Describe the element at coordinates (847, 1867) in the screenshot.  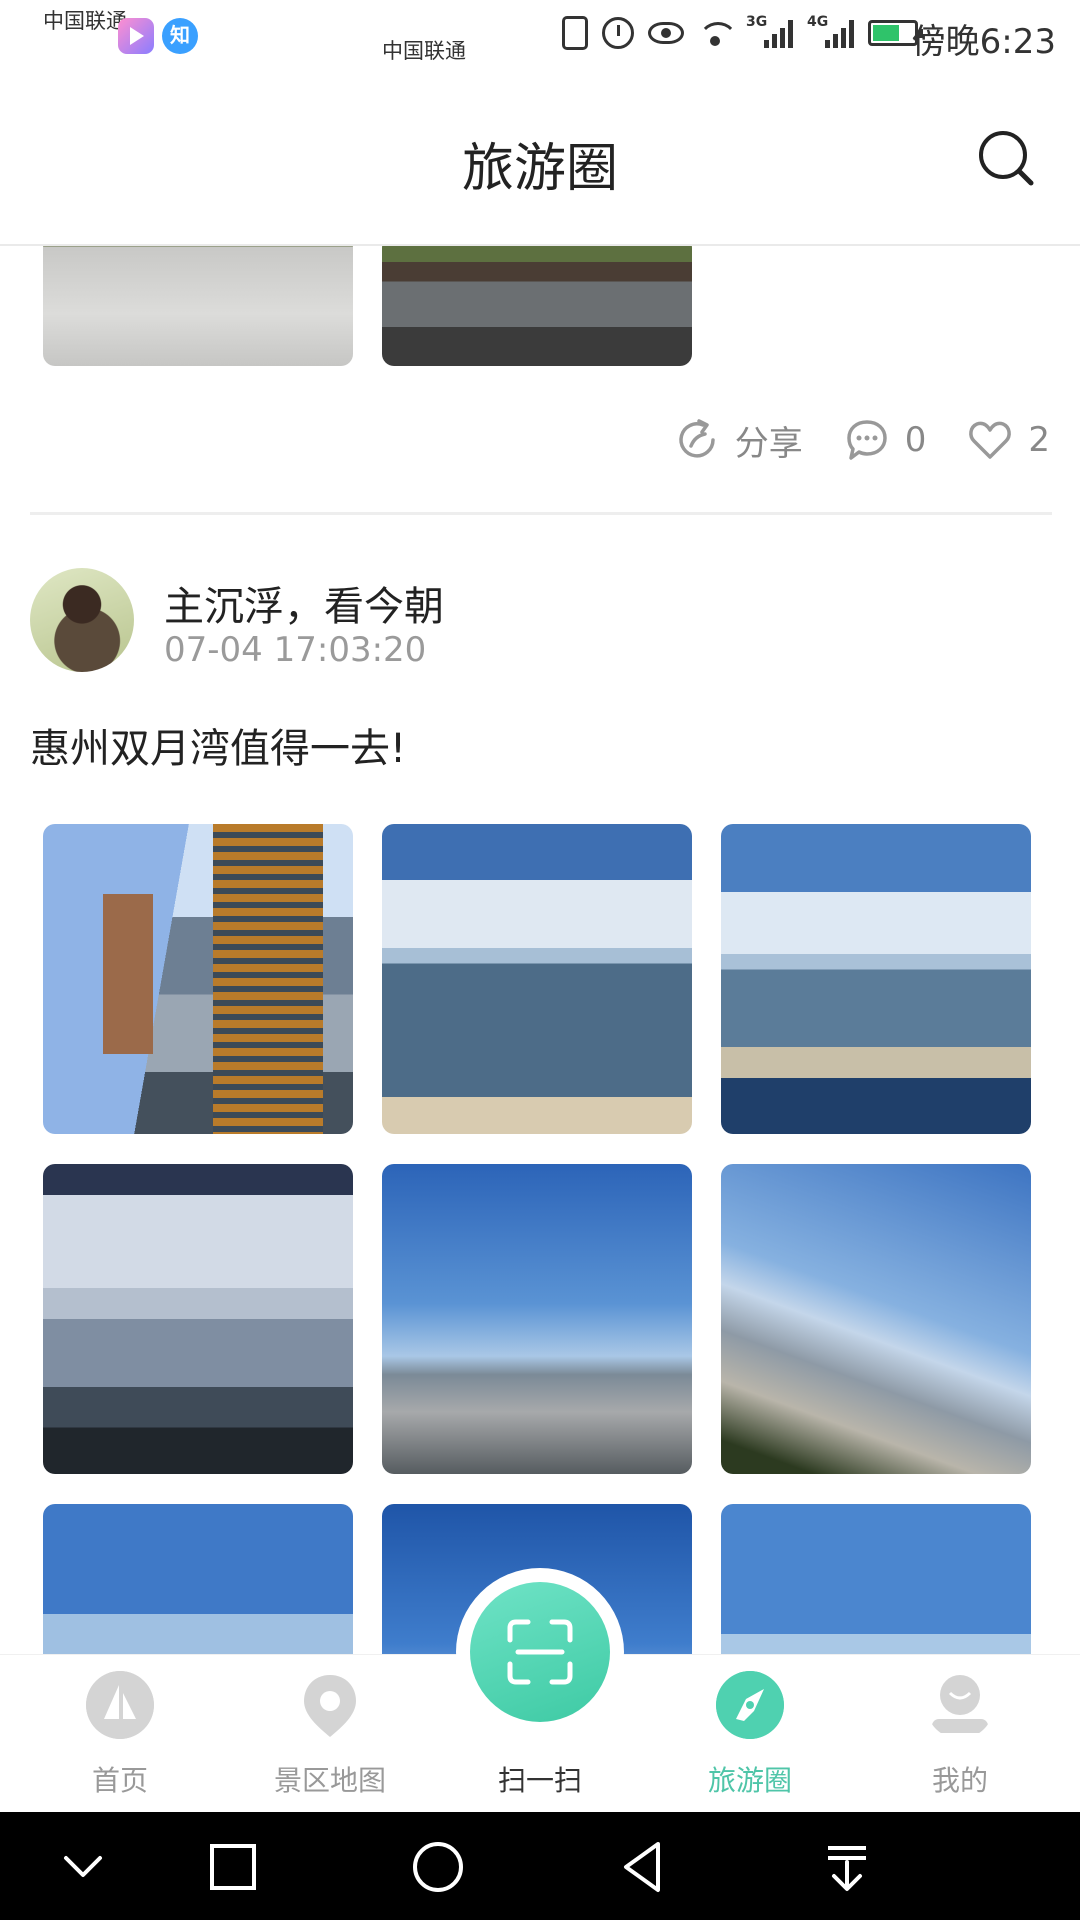
I see `notification-pull-icon` at that location.